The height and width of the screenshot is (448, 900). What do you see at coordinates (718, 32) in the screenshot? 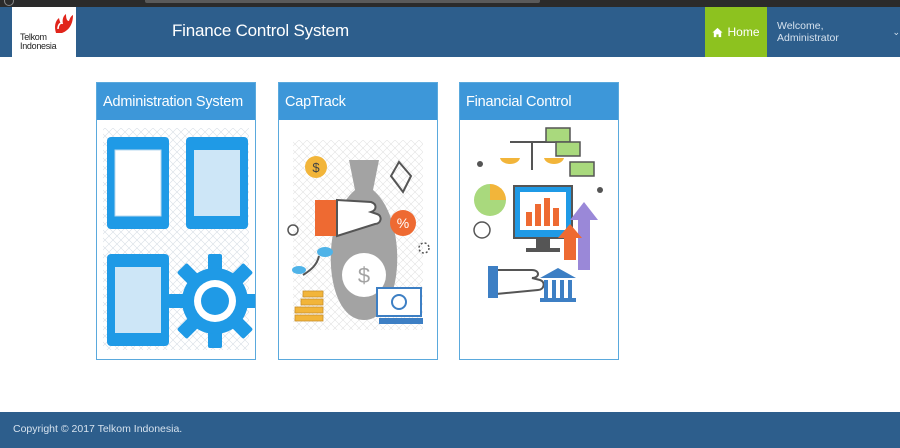
I see `home-icon` at bounding box center [718, 32].